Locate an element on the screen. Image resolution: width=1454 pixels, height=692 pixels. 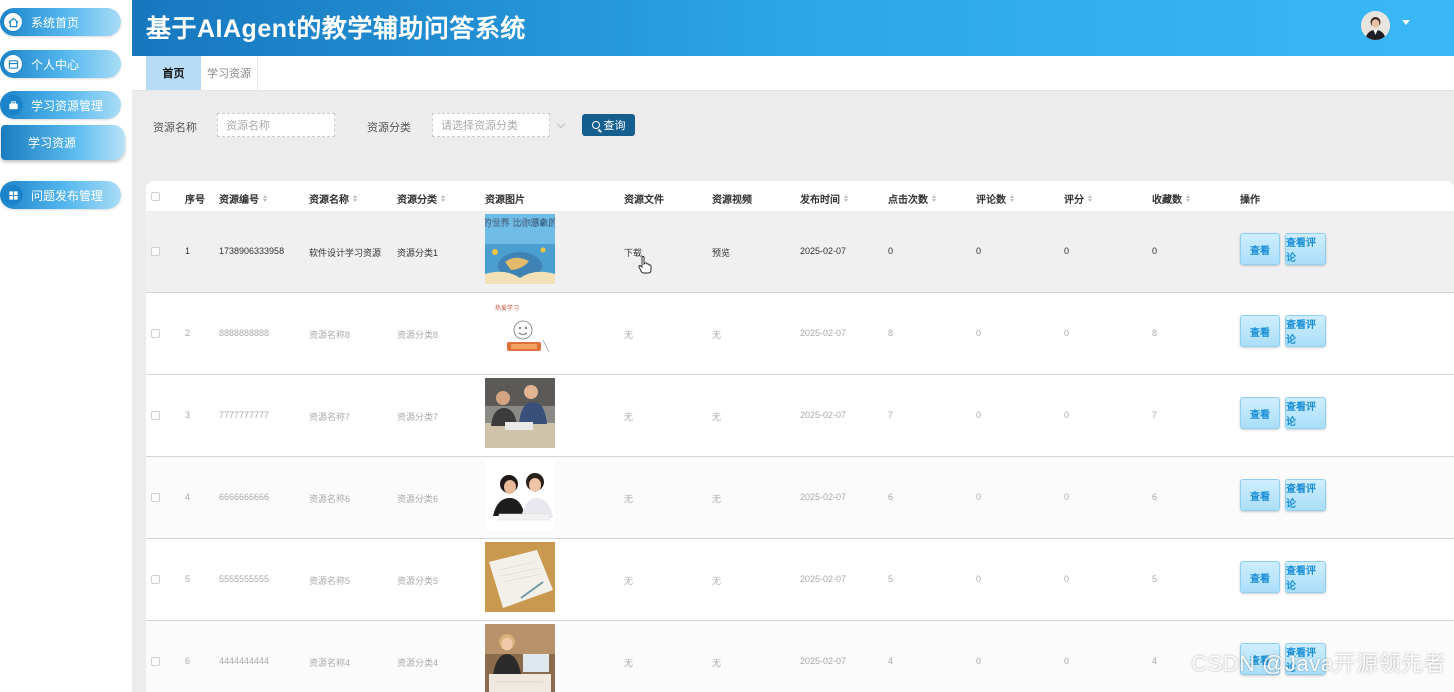
col-header: 评分 is located at coordinates (1078, 198).